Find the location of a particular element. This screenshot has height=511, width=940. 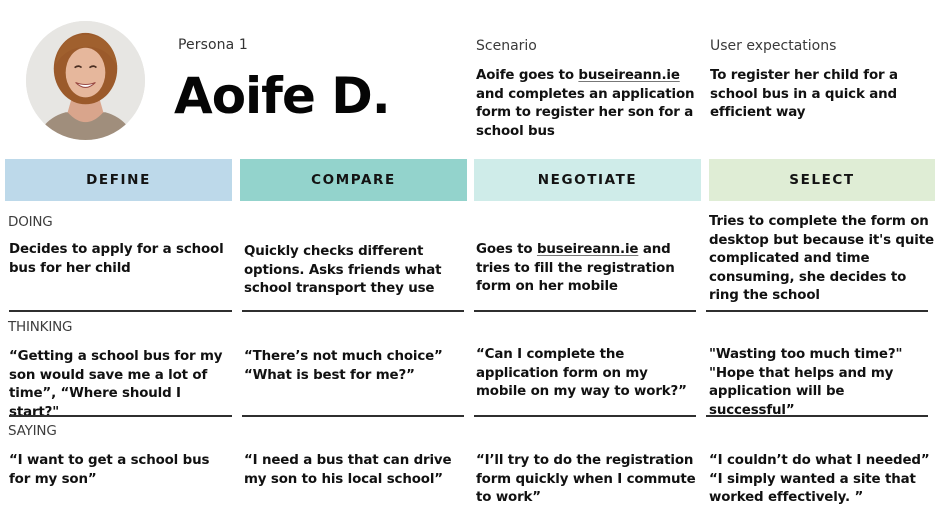

doing-negotiate-text-start: Goes to is located at coordinates (506, 249).